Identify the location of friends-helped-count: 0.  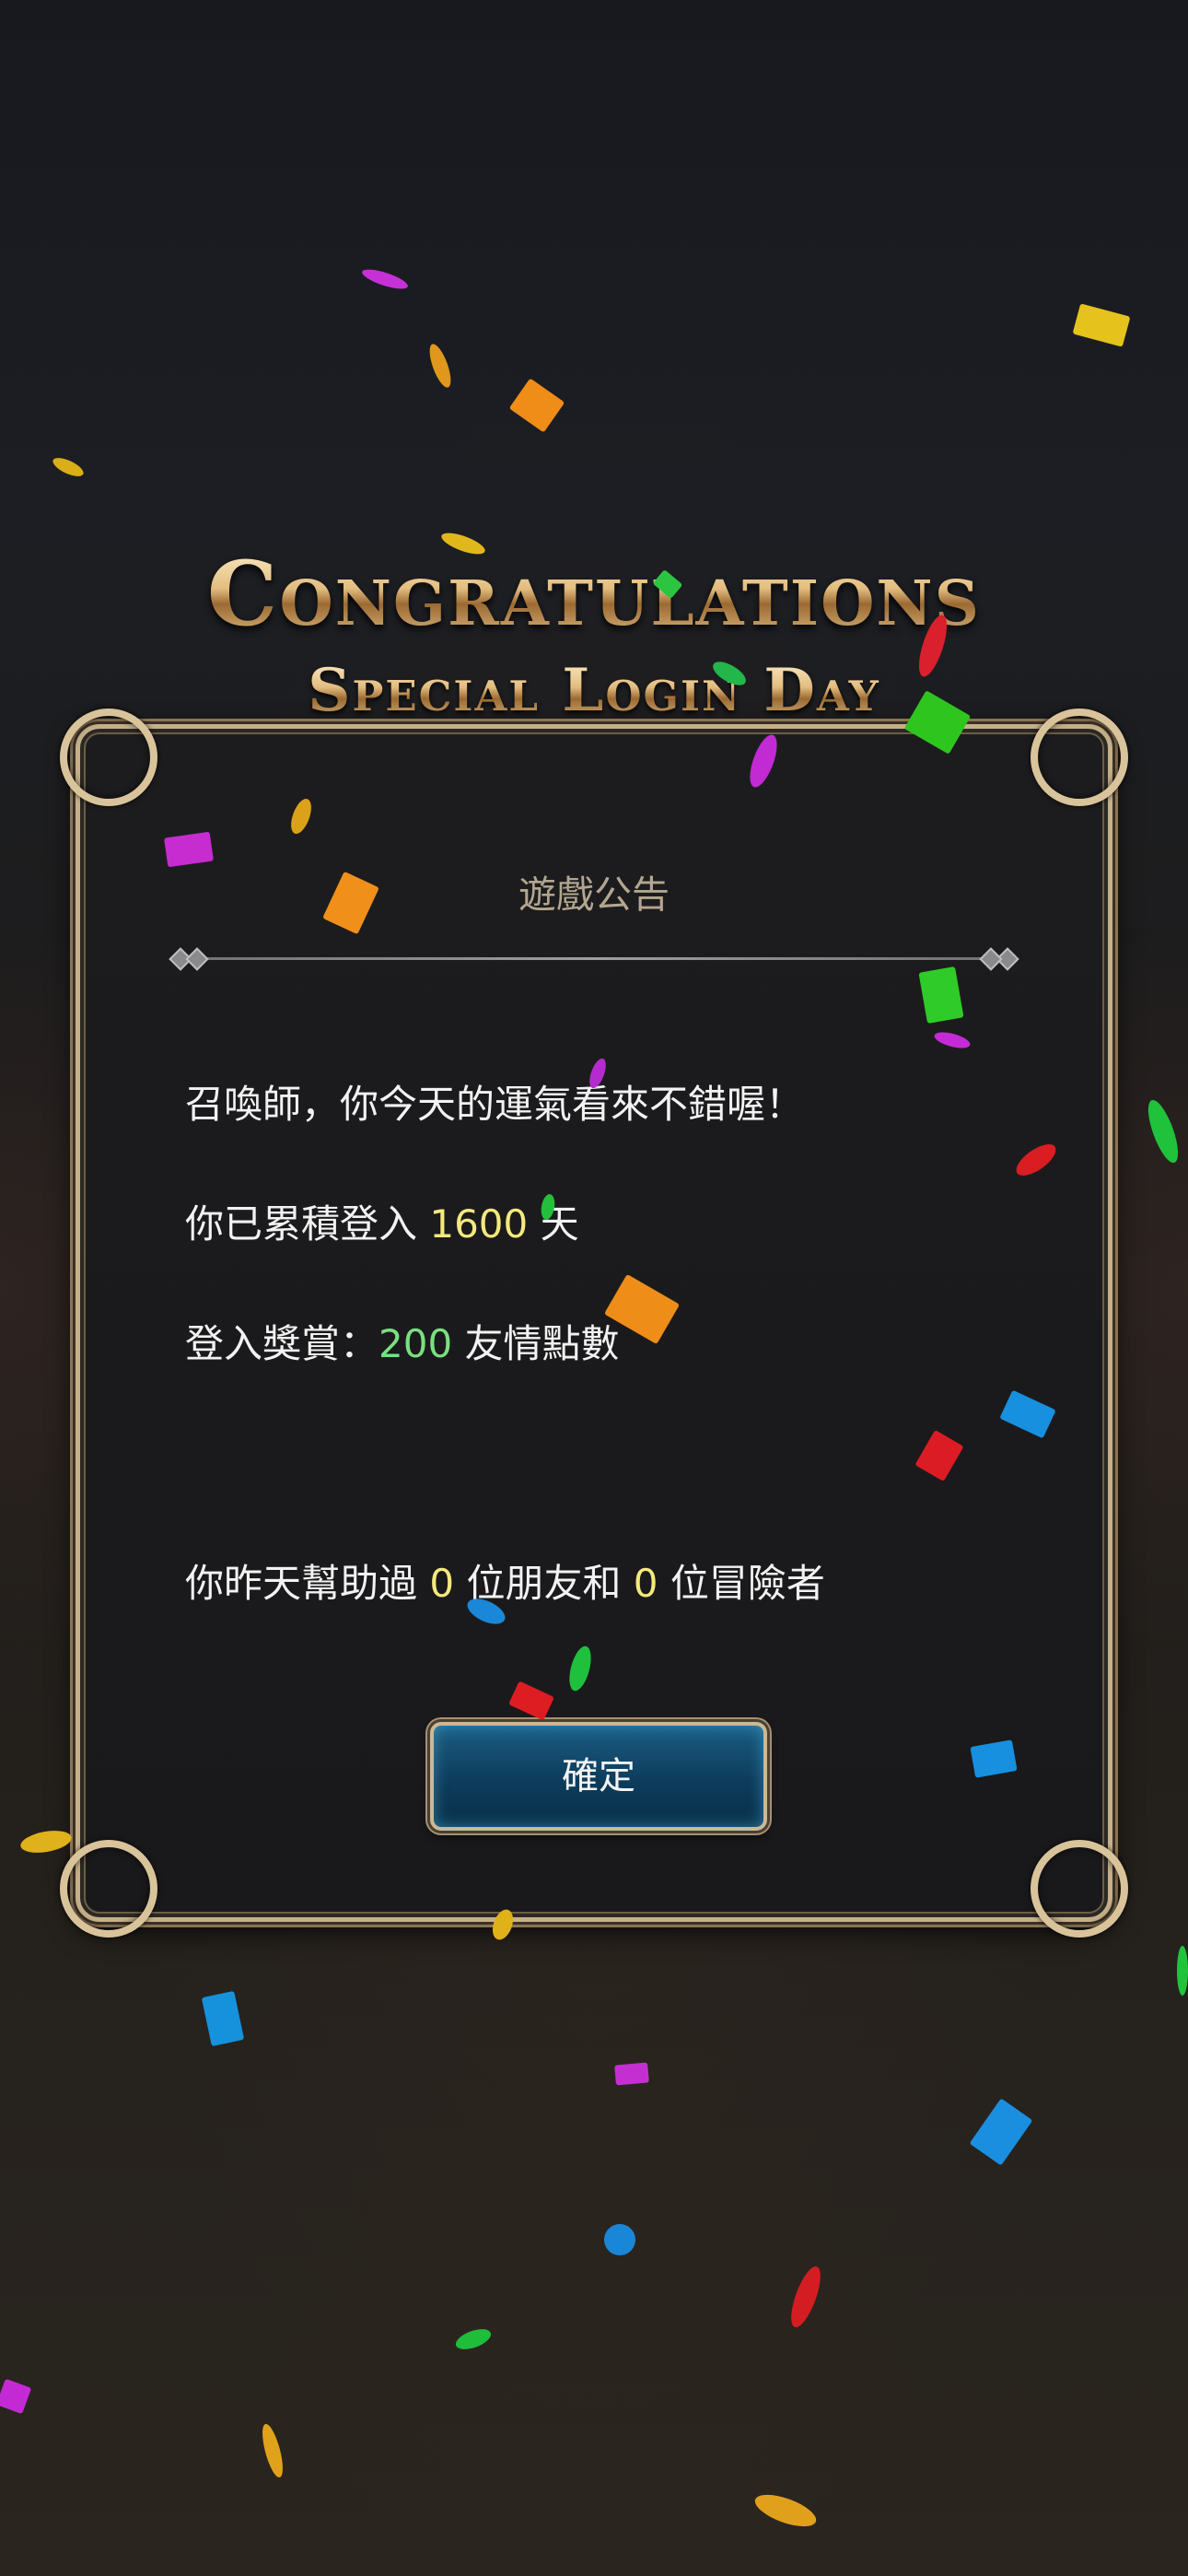
(442, 1583).